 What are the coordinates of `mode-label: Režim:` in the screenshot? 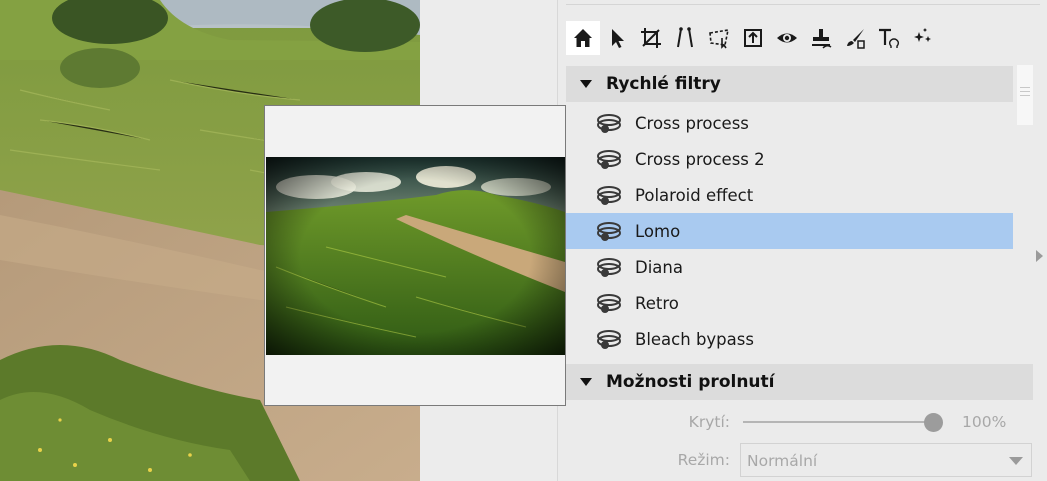 It's located at (703, 460).